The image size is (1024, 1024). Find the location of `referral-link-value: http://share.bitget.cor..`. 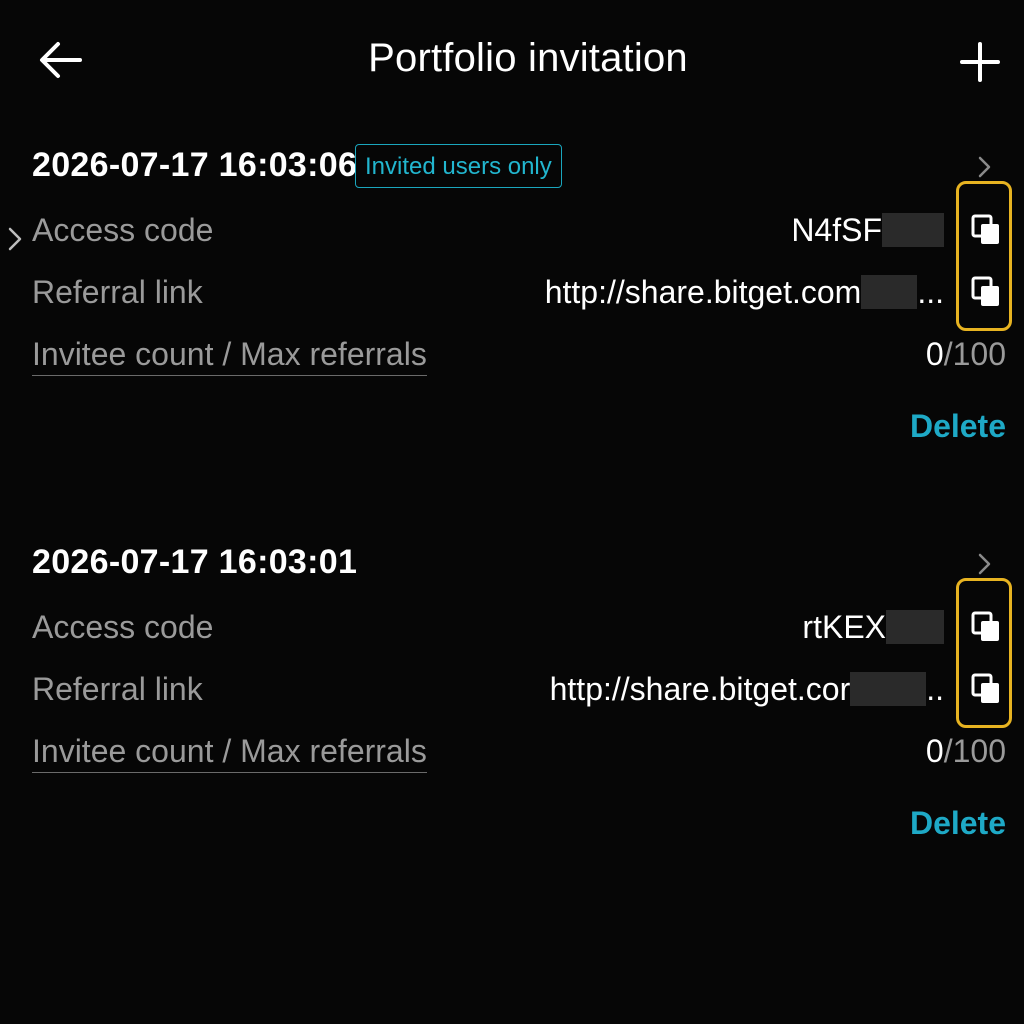

referral-link-value: http://share.bitget.cor.. is located at coordinates (747, 689).